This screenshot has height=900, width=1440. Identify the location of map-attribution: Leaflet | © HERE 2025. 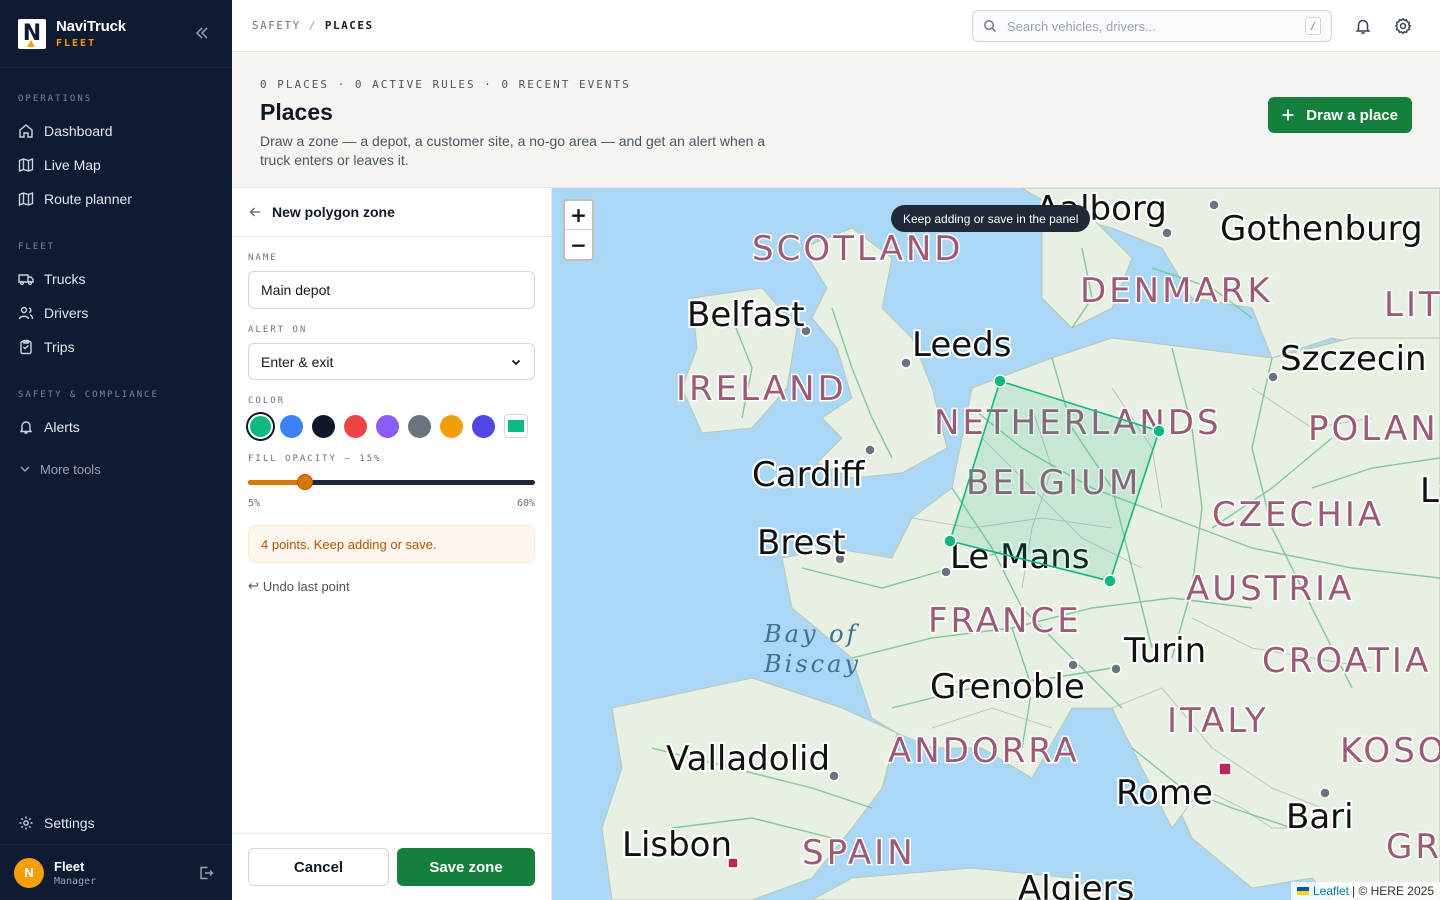
(1365, 891).